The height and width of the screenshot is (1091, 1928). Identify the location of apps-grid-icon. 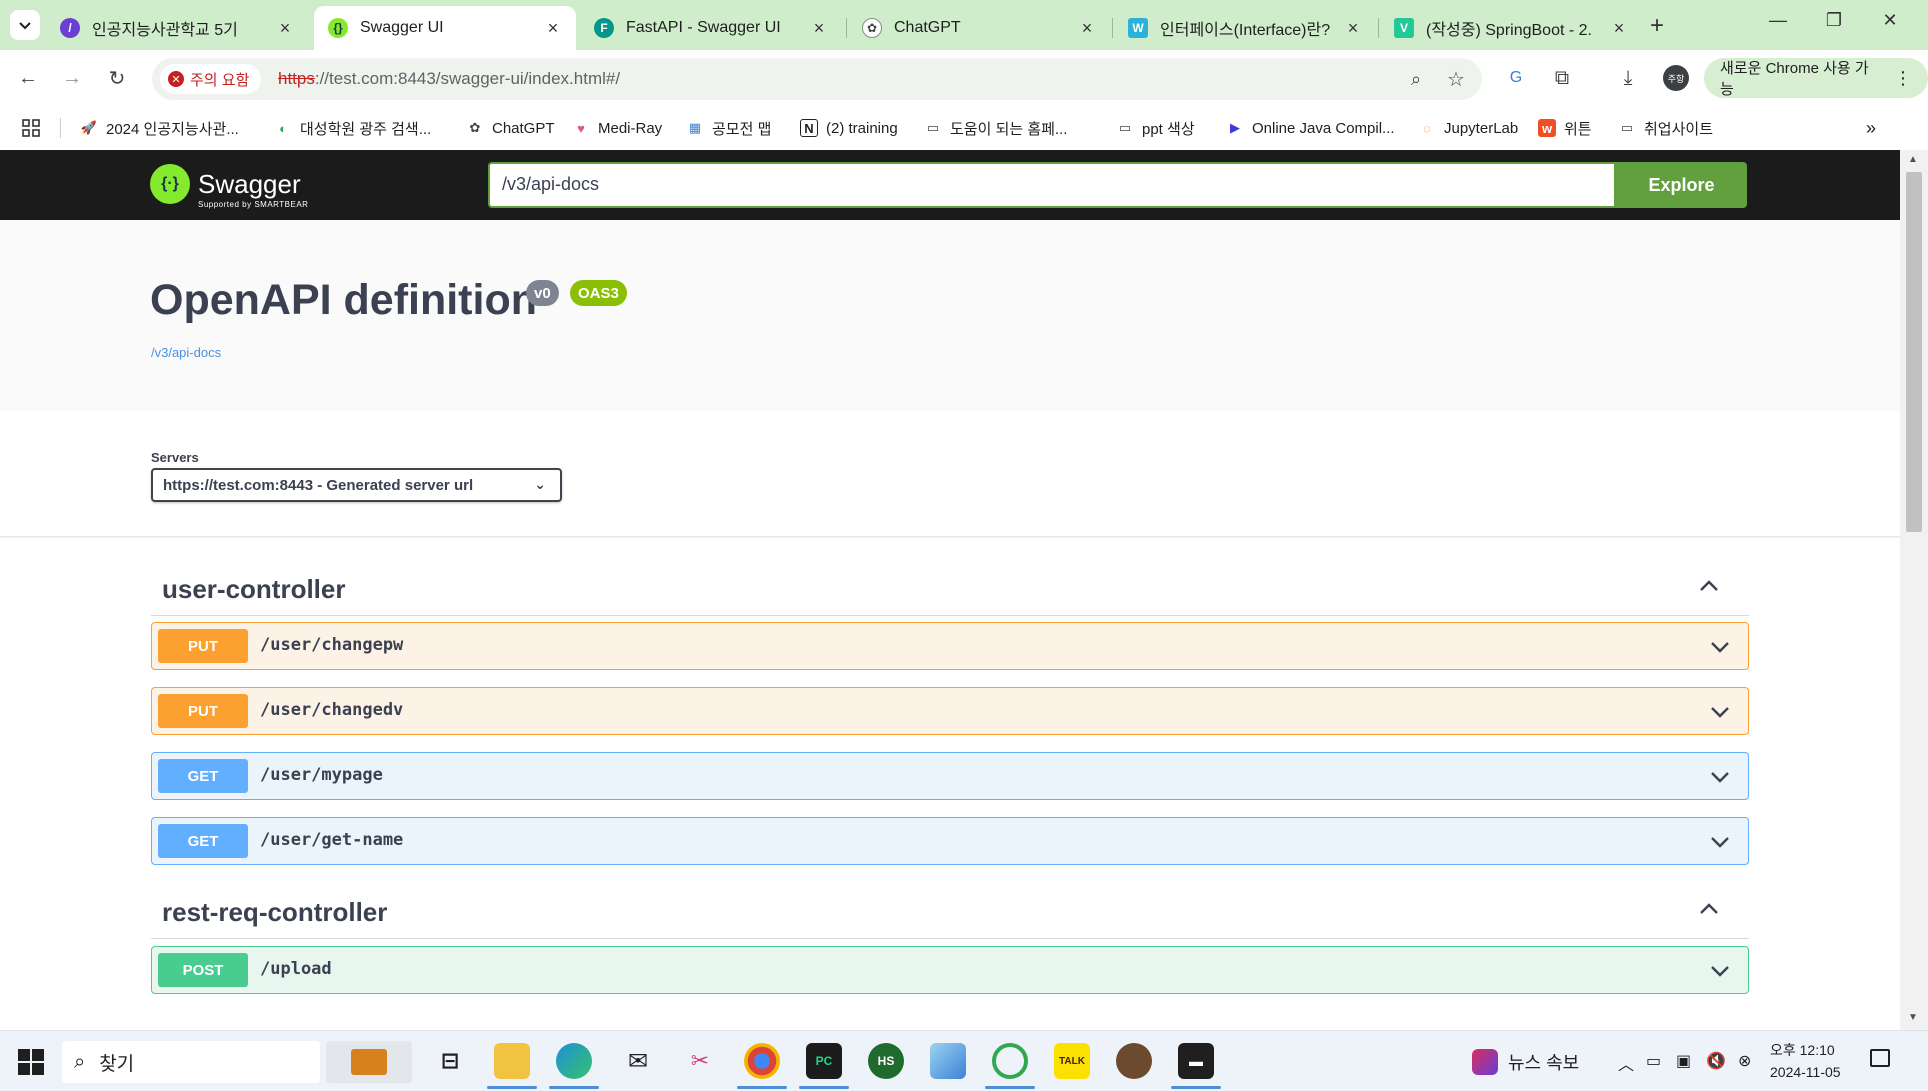
(31, 128).